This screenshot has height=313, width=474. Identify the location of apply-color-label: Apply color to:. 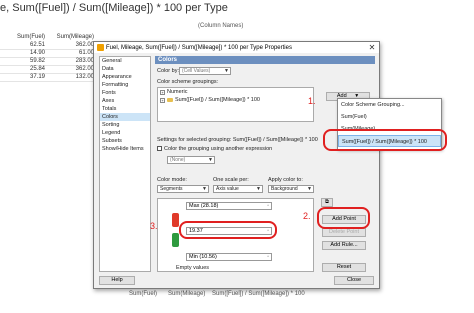
(285, 180).